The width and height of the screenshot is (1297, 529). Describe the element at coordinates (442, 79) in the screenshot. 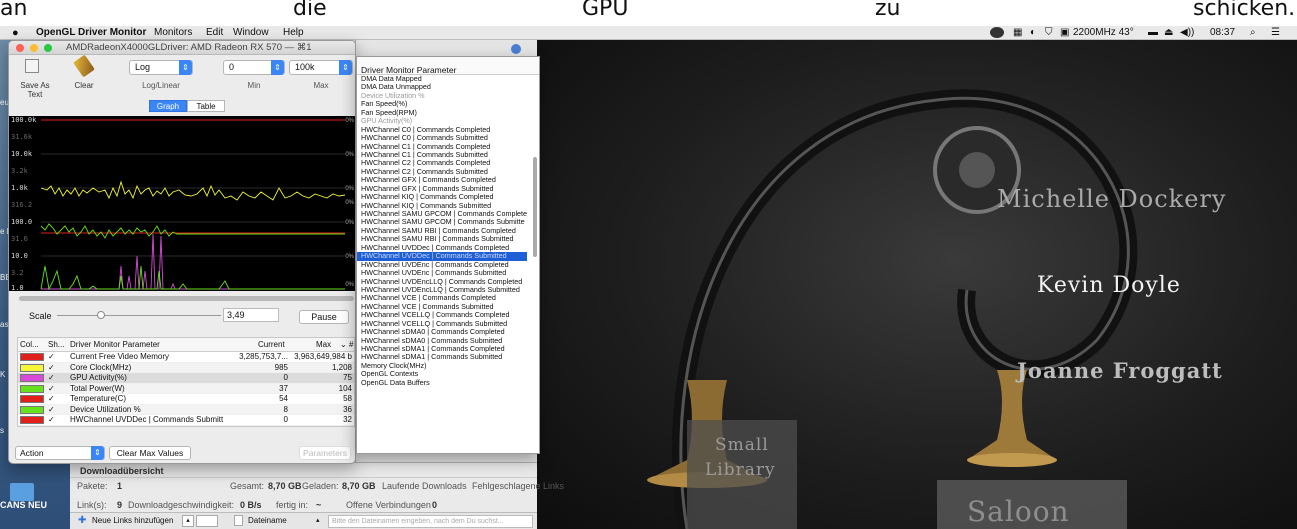

I see `parameter-list-item: DMA Data Mapped` at that location.